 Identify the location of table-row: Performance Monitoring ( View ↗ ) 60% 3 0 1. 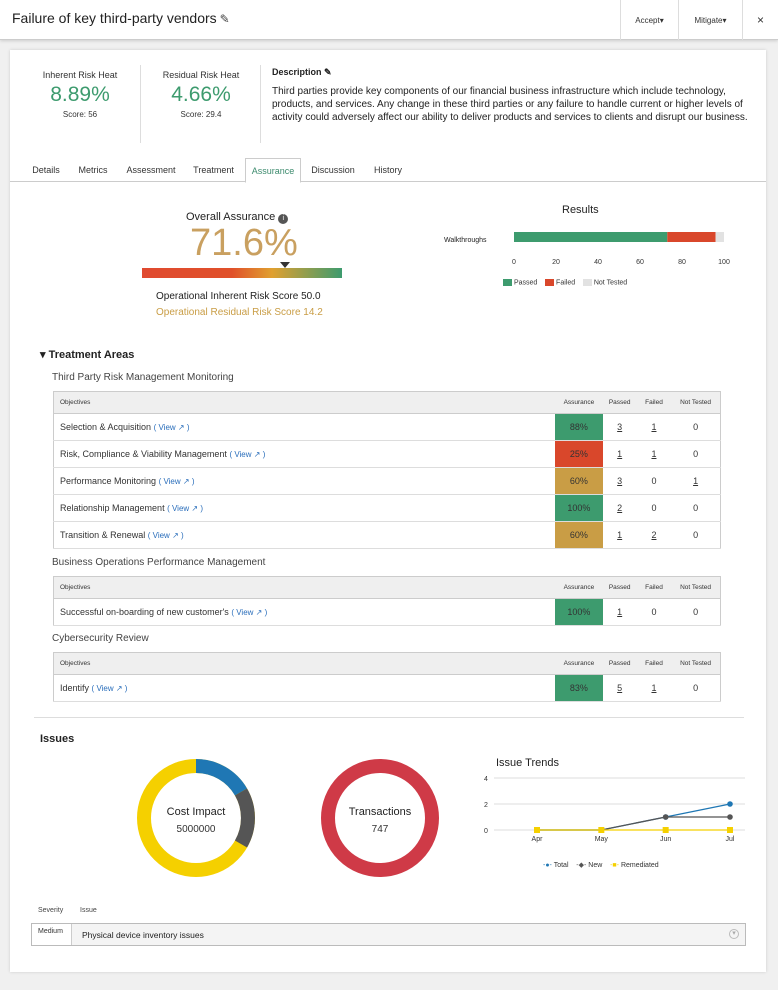
(387, 481).